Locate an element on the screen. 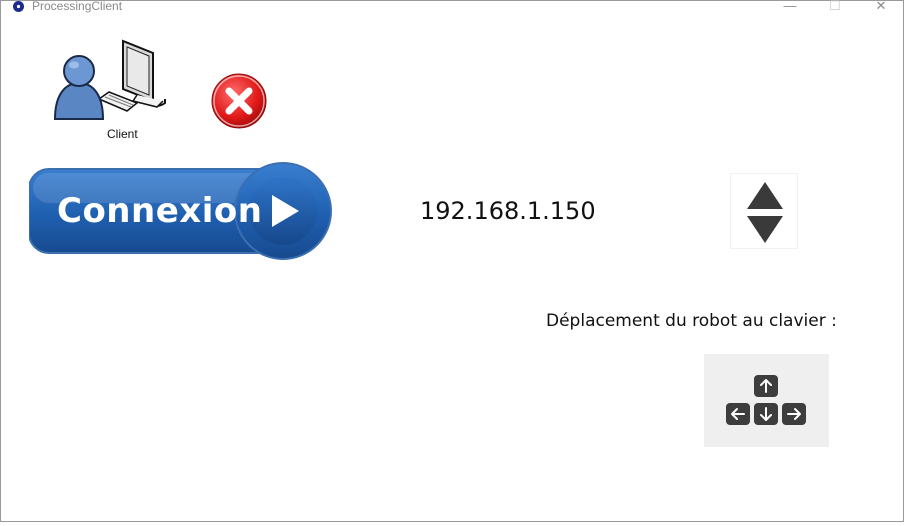 The image size is (910, 526). arrow-up-key is located at coordinates (766, 386).